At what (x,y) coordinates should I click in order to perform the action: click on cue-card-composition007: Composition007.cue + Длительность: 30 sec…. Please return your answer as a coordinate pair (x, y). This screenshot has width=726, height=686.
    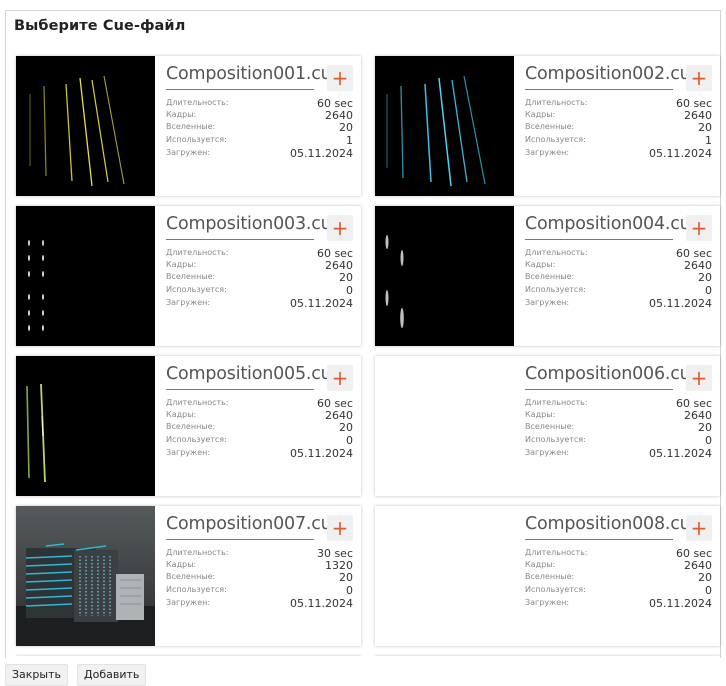
    Looking at the image, I should click on (188, 576).